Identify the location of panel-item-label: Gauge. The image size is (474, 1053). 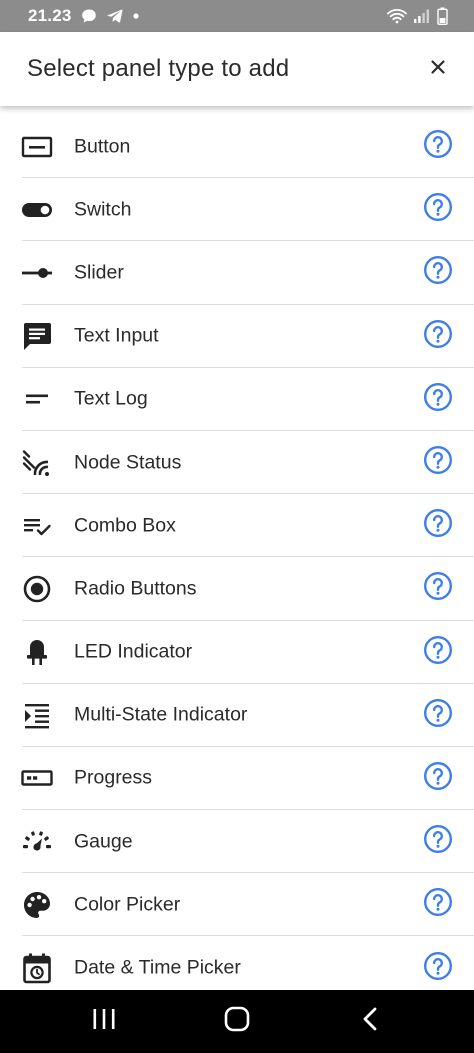
(103, 841).